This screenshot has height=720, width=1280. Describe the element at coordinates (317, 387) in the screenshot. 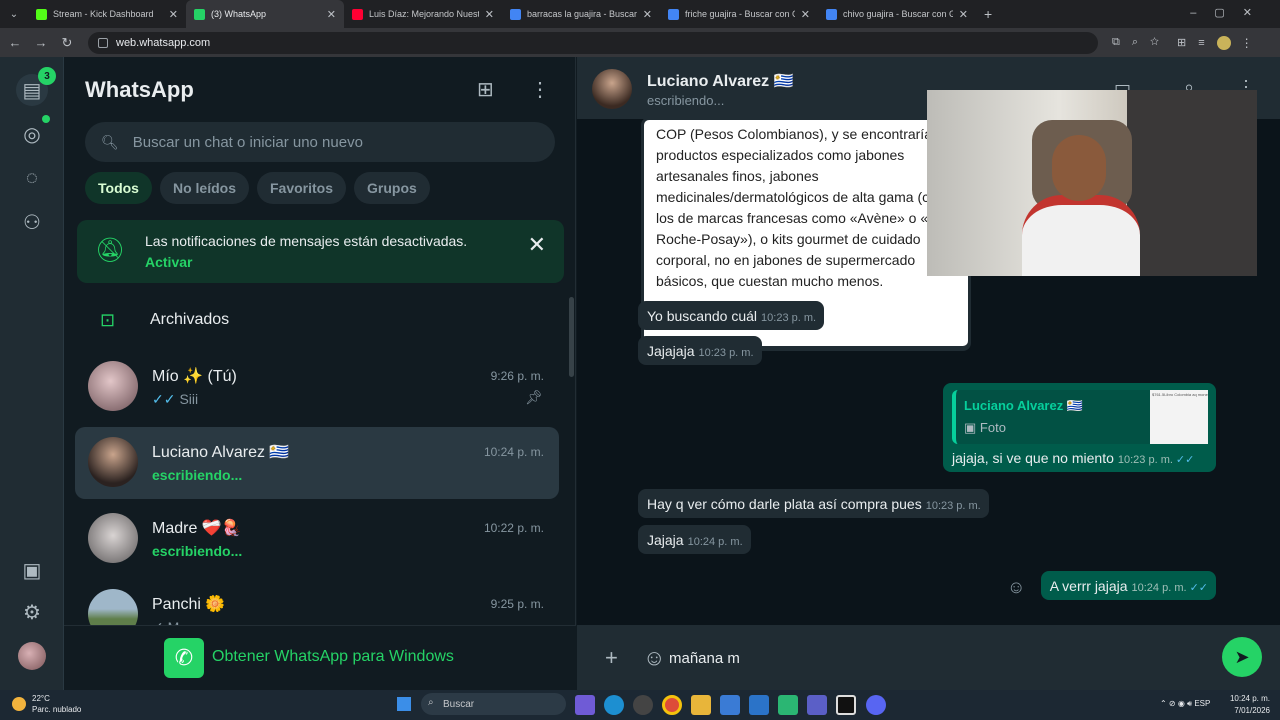

I see `chat-list-item: Mío ✨ (Tú) 9:26 p. m. ✓✓ Siii 📌︎` at that location.